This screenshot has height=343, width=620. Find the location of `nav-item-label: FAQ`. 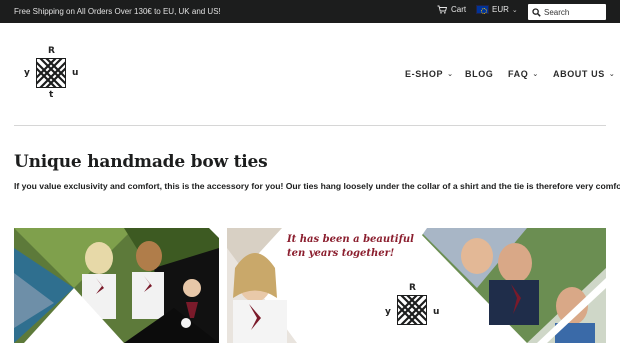

nav-item-label: FAQ is located at coordinates (518, 74).